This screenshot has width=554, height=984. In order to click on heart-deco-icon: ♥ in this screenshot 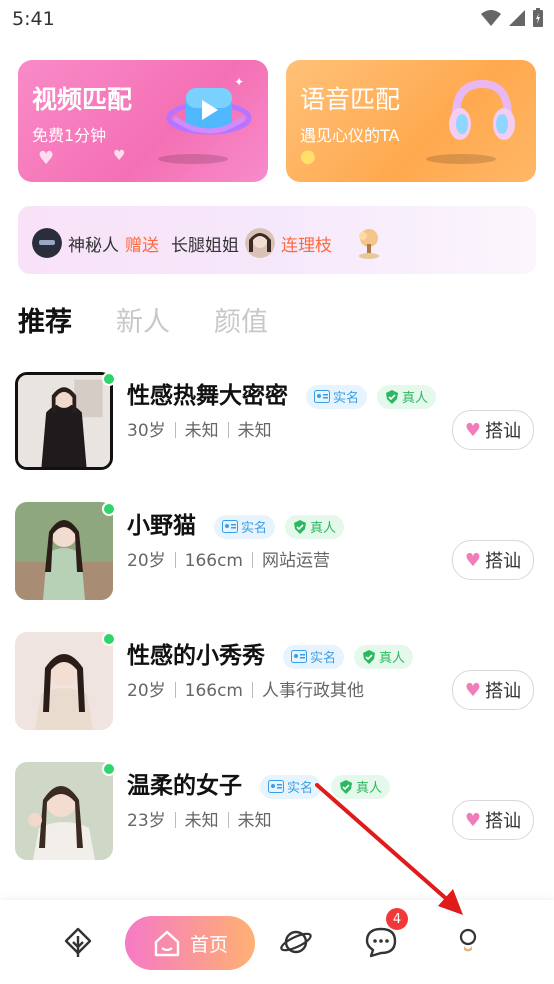, I will do `click(119, 156)`.